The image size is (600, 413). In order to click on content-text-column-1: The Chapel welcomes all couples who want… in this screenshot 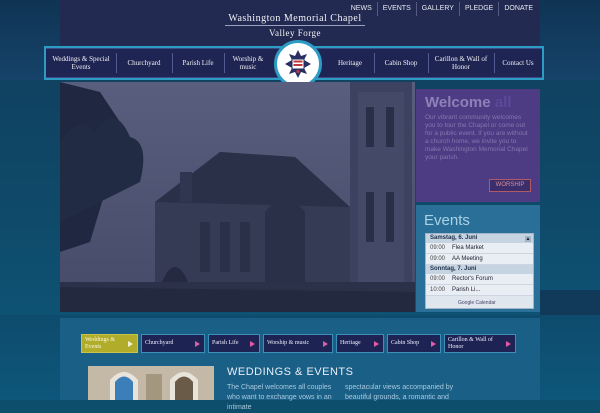, I will do `click(279, 397)`.